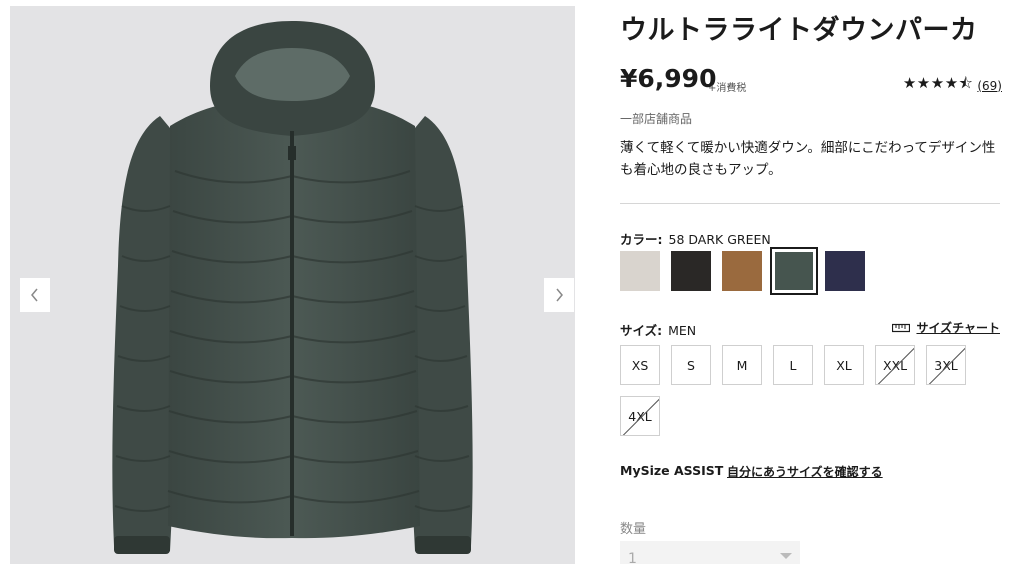 The height and width of the screenshot is (564, 1024). I want to click on size-option-label: L, so click(793, 365).